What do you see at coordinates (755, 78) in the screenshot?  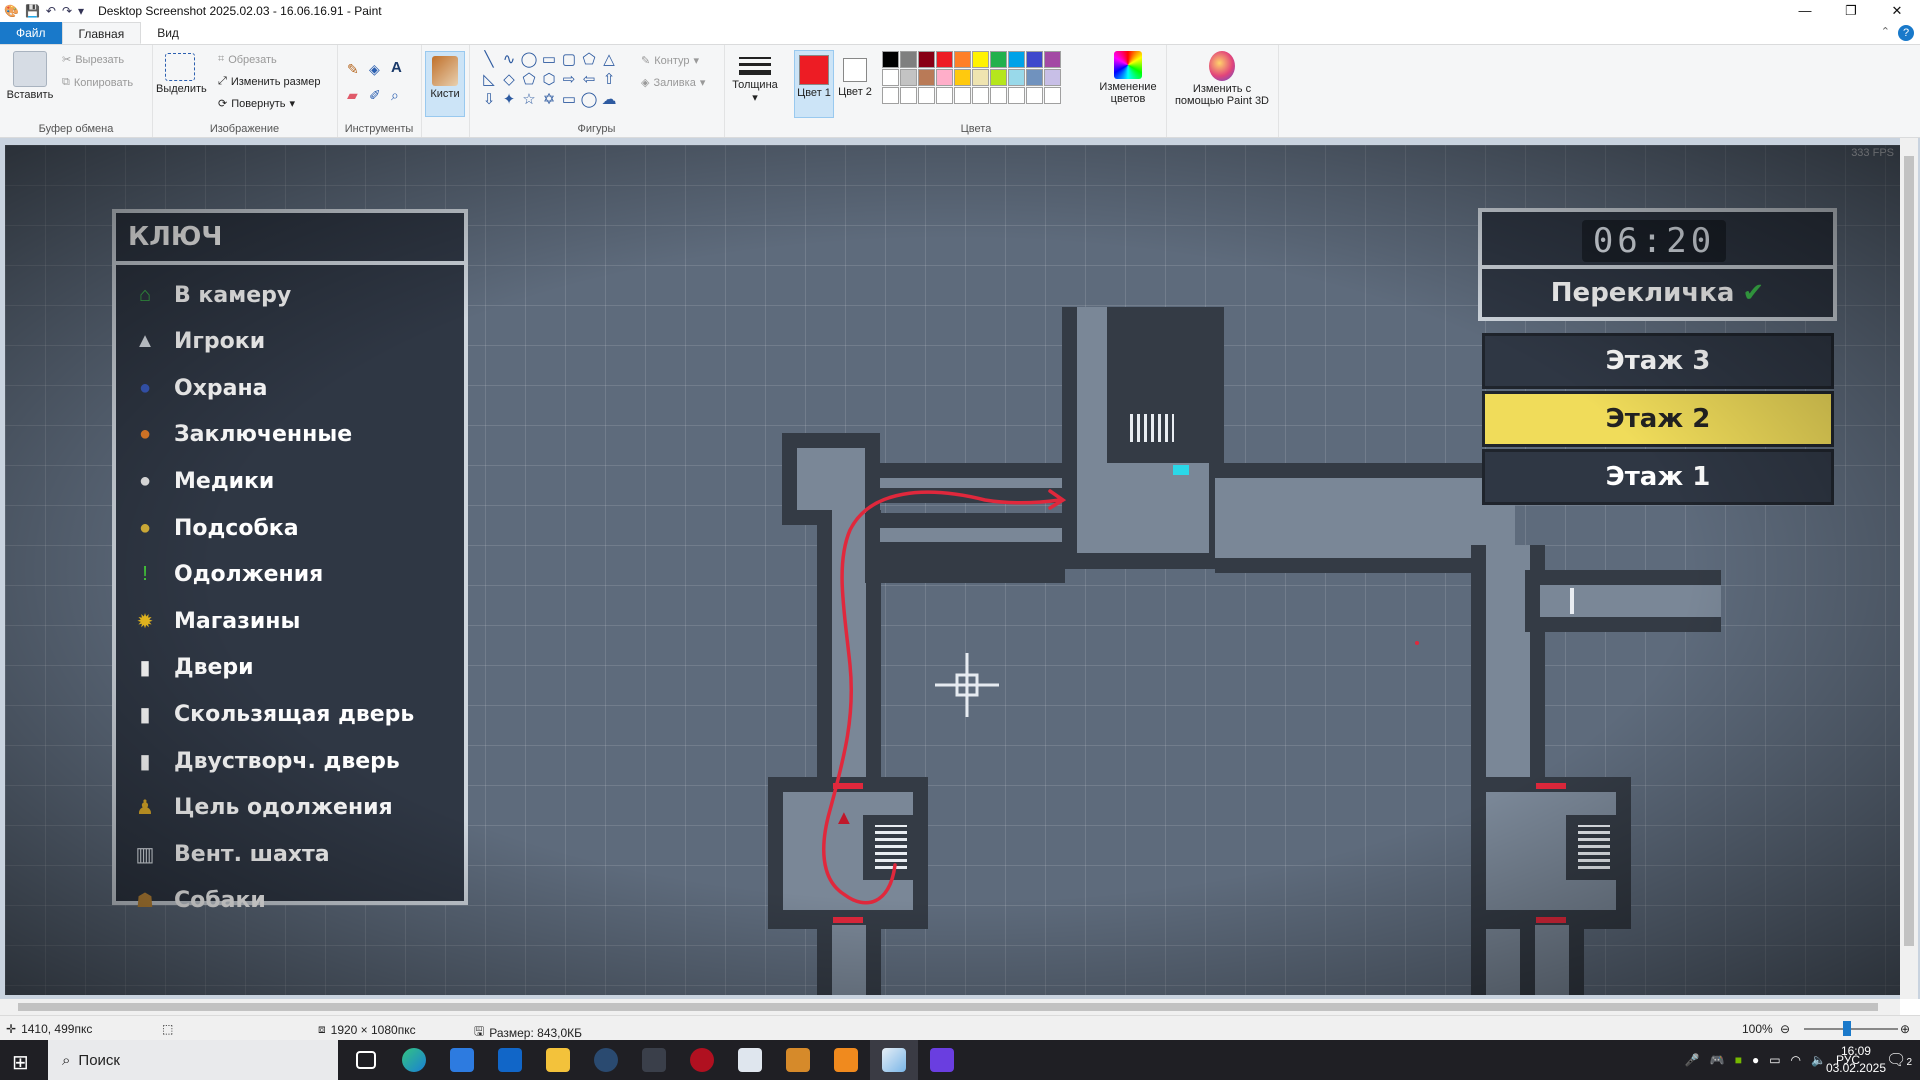 I see `size-button: Толщина ▾` at bounding box center [755, 78].